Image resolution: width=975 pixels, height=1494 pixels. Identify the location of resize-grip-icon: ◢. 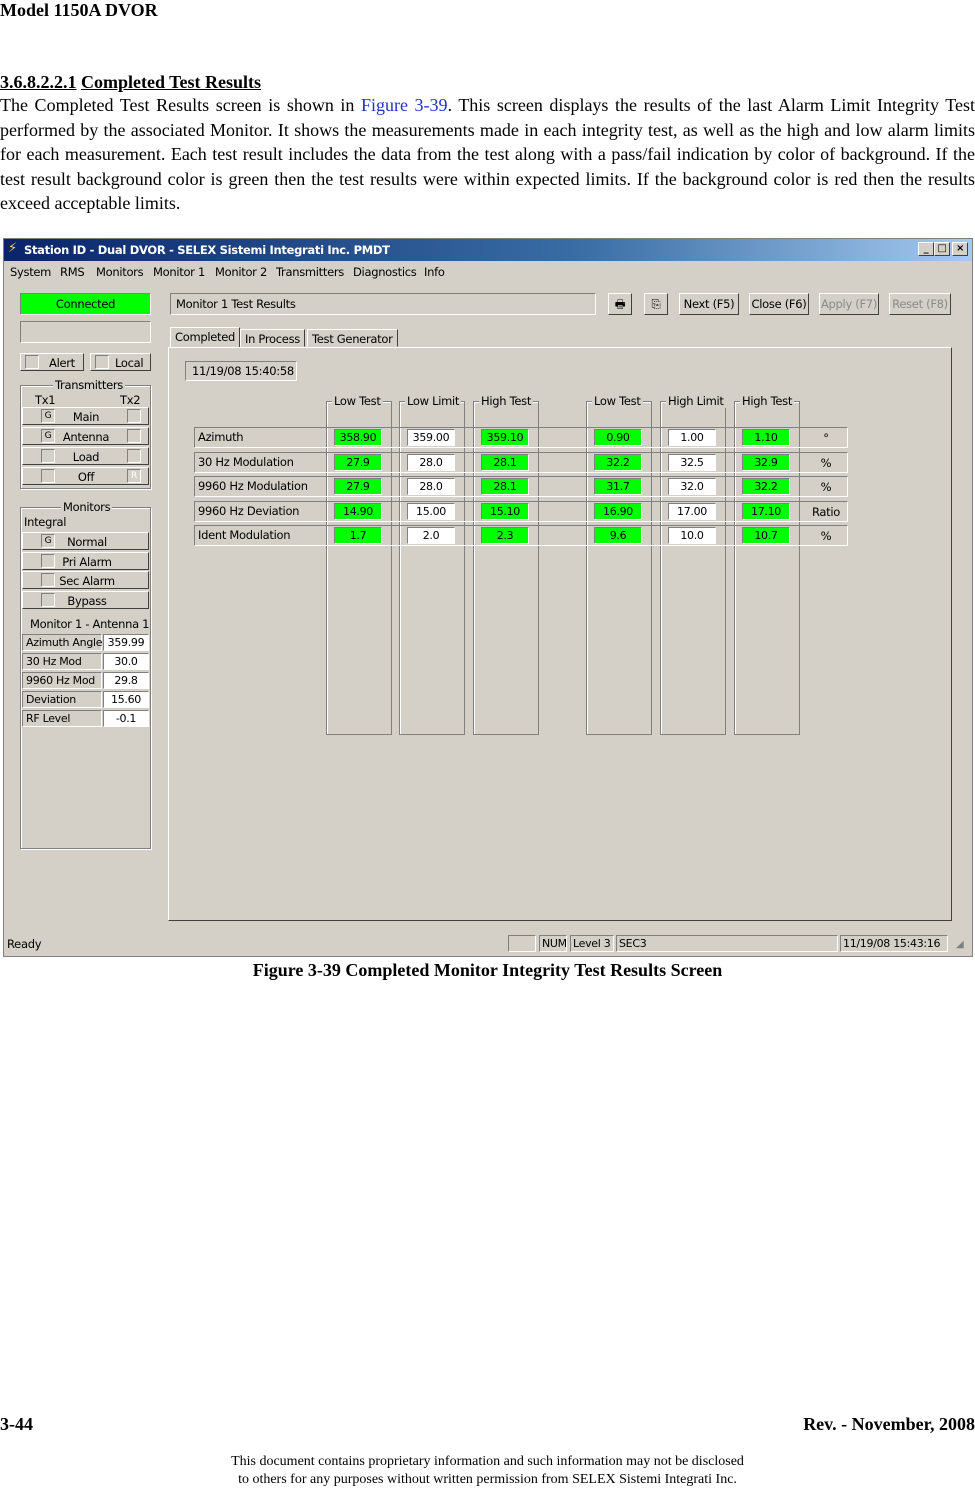
(960, 944).